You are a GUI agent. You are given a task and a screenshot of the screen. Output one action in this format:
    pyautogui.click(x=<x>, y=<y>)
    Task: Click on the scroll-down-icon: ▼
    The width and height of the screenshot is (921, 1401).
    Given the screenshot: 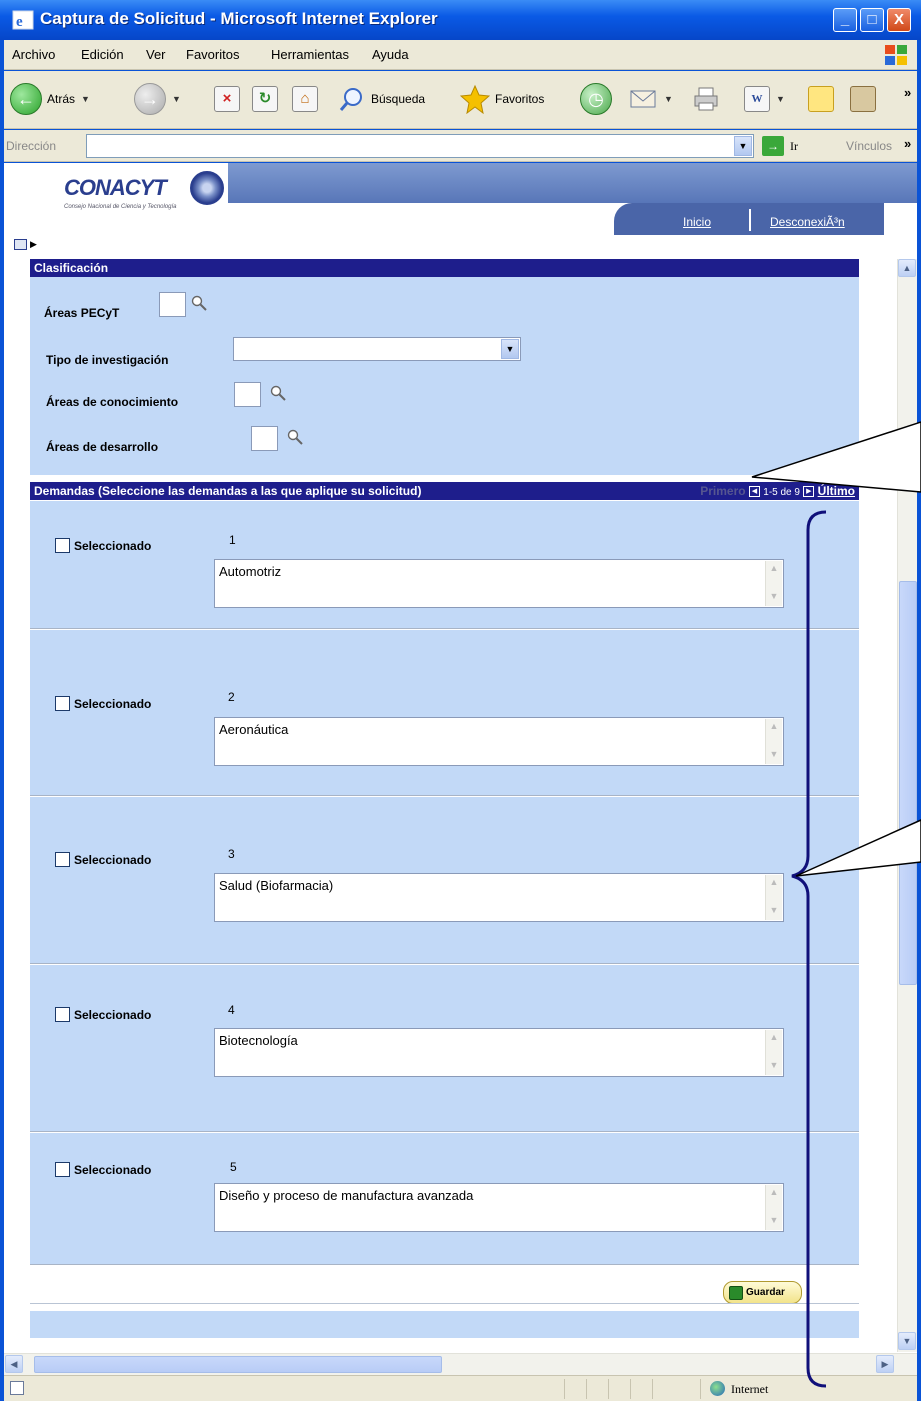 What is the action you would take?
    pyautogui.click(x=907, y=1341)
    